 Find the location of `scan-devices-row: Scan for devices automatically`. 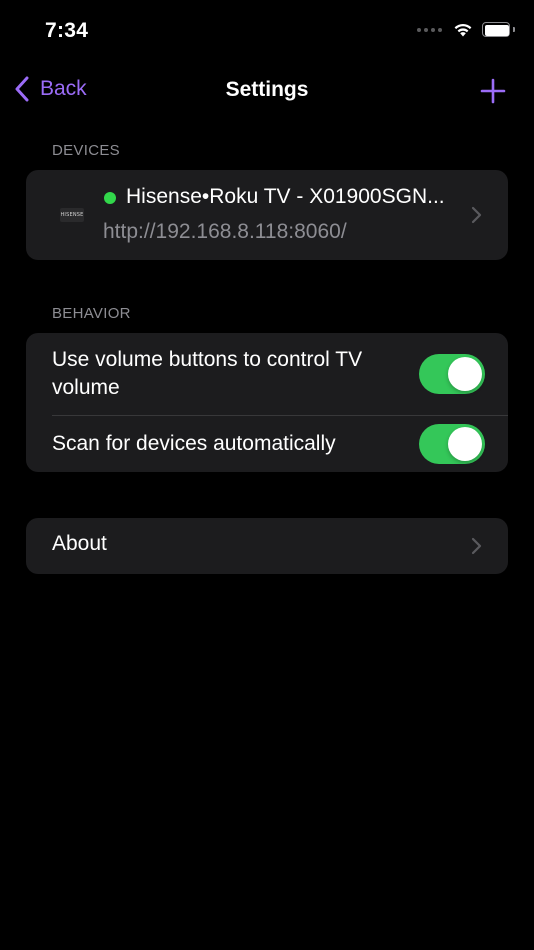

scan-devices-row: Scan for devices automatically is located at coordinates (267, 444).